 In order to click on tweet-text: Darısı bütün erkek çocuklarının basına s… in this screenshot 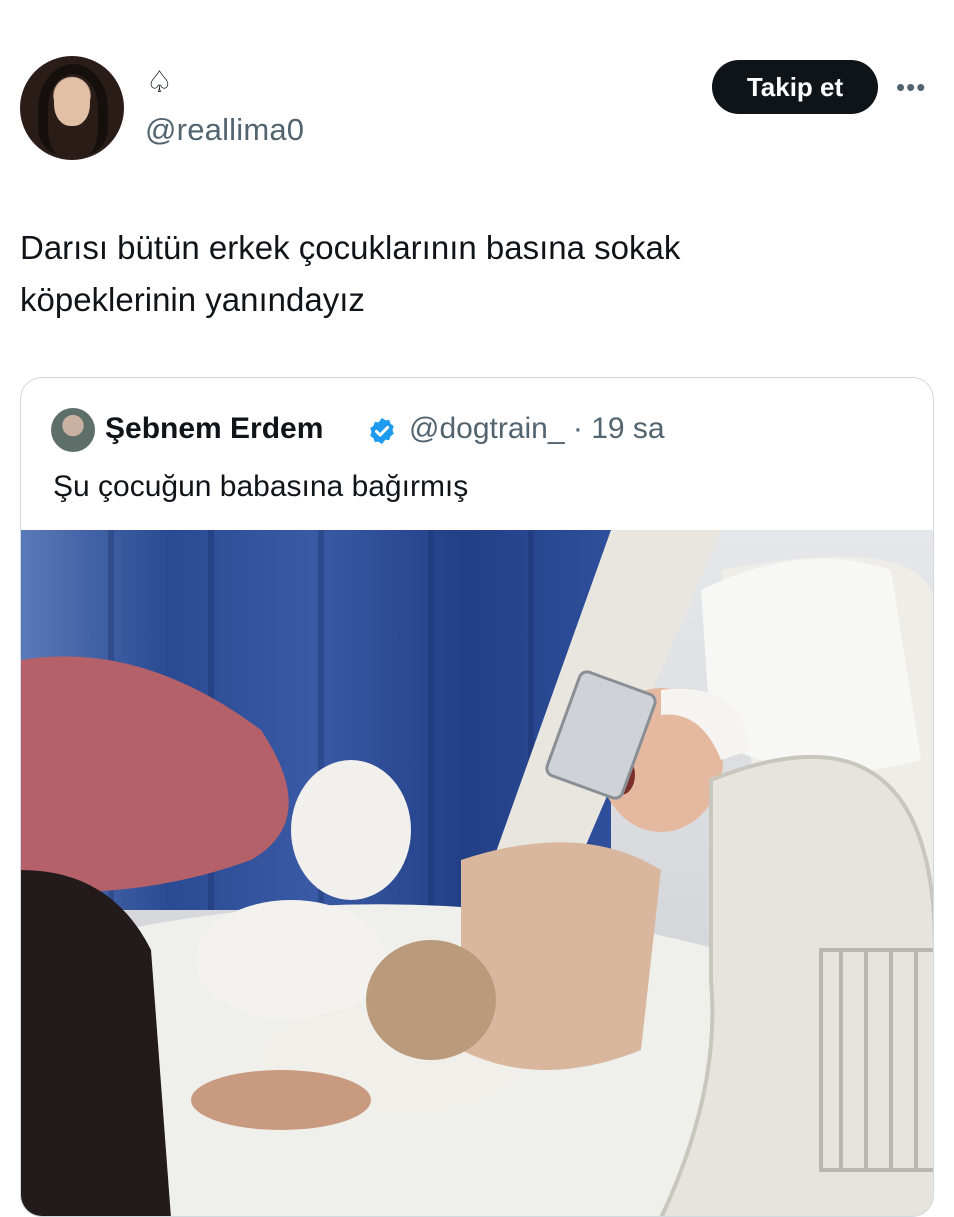, I will do `click(470, 274)`.